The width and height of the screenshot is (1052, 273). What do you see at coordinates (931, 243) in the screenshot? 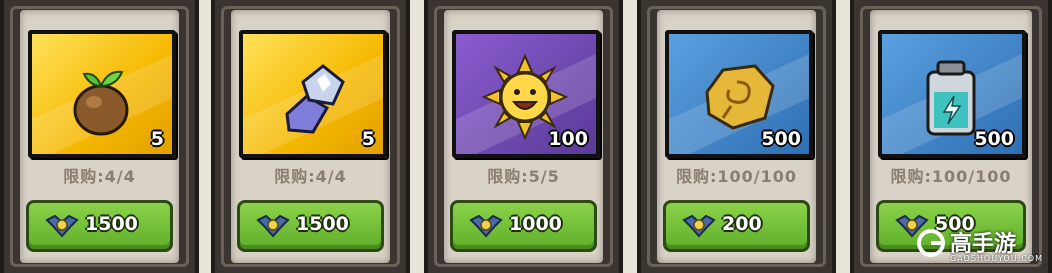
I see `gaoshouyou-logo-icon` at bounding box center [931, 243].